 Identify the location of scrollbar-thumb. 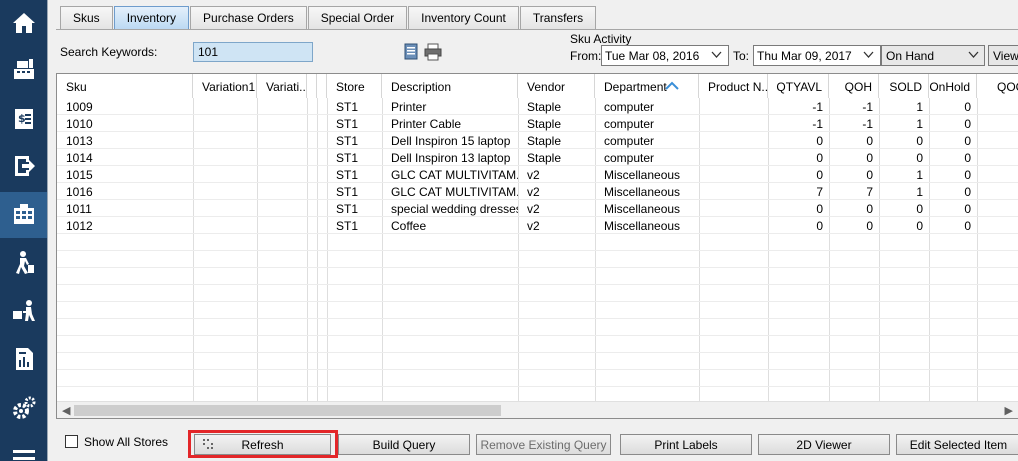
(287, 410).